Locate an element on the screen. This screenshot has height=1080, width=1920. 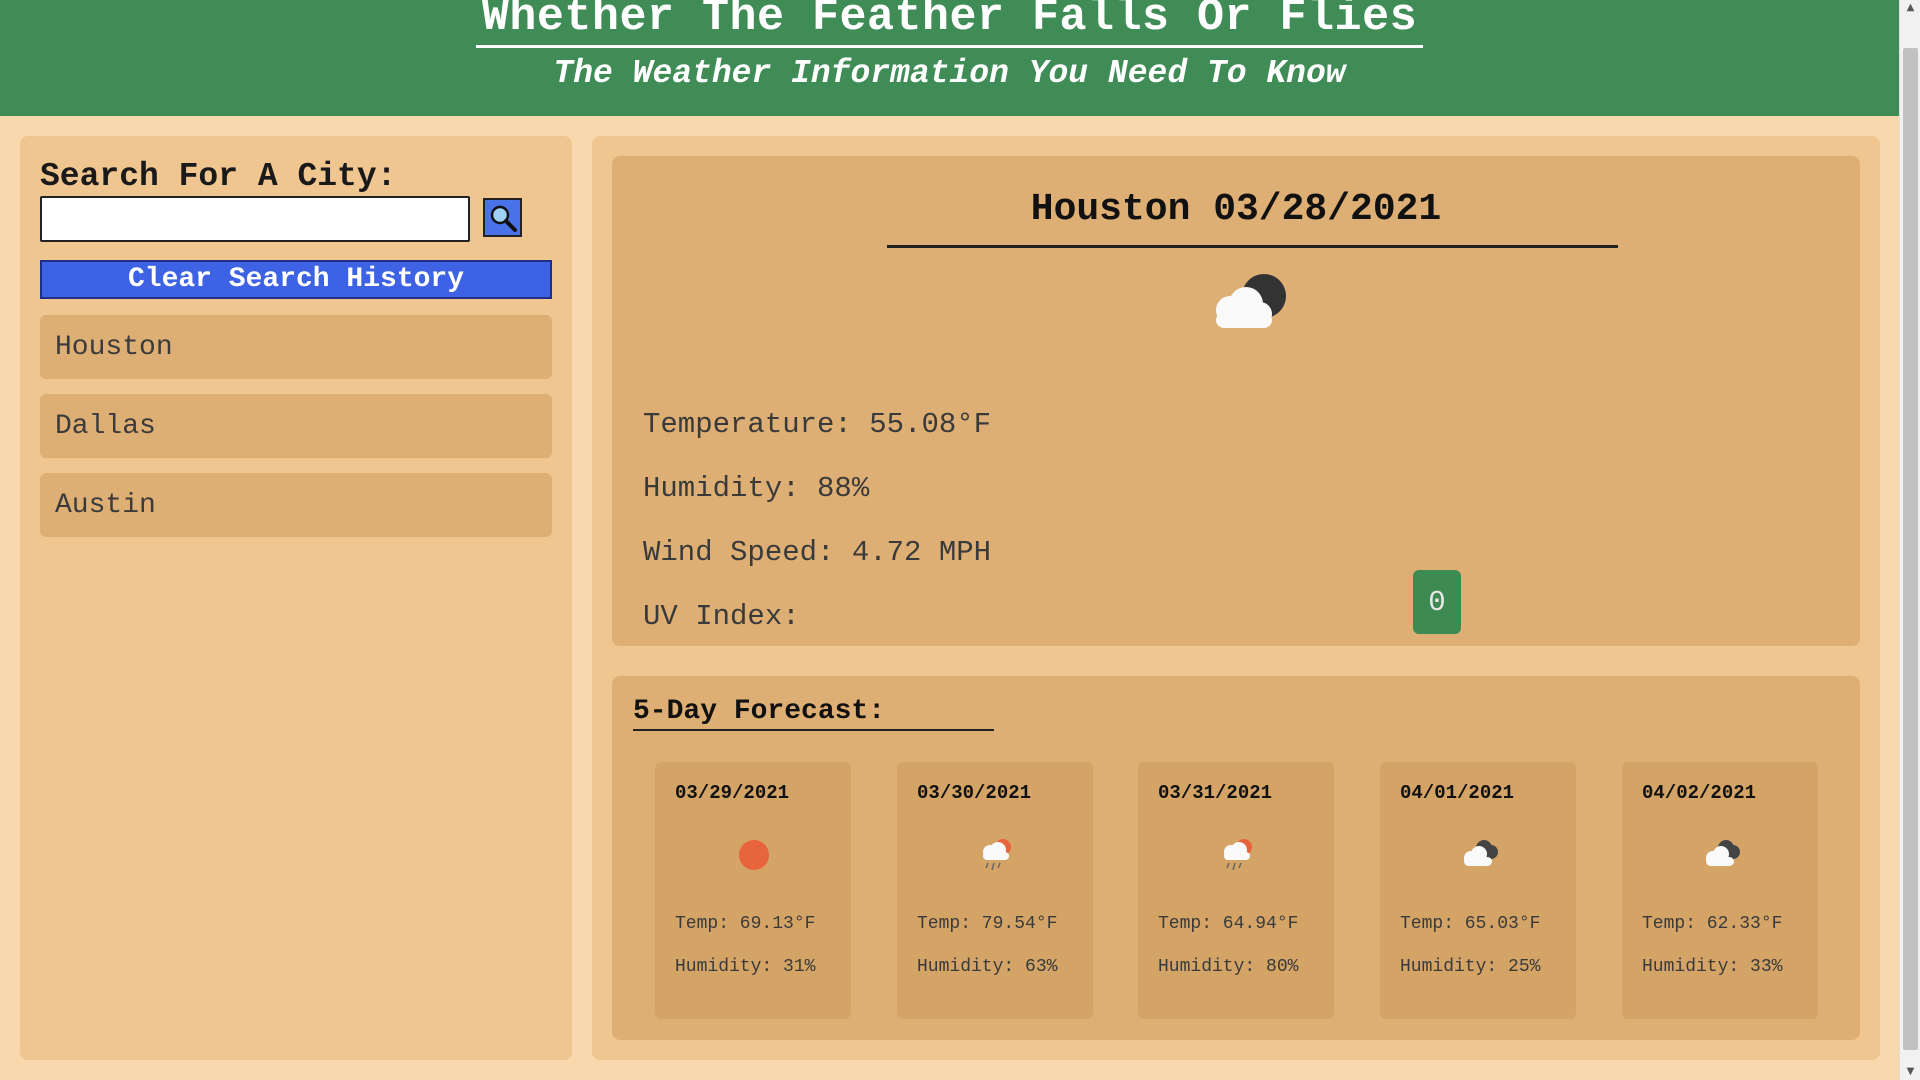
forecast-humidity: Humidity: 80% is located at coordinates (1228, 967).